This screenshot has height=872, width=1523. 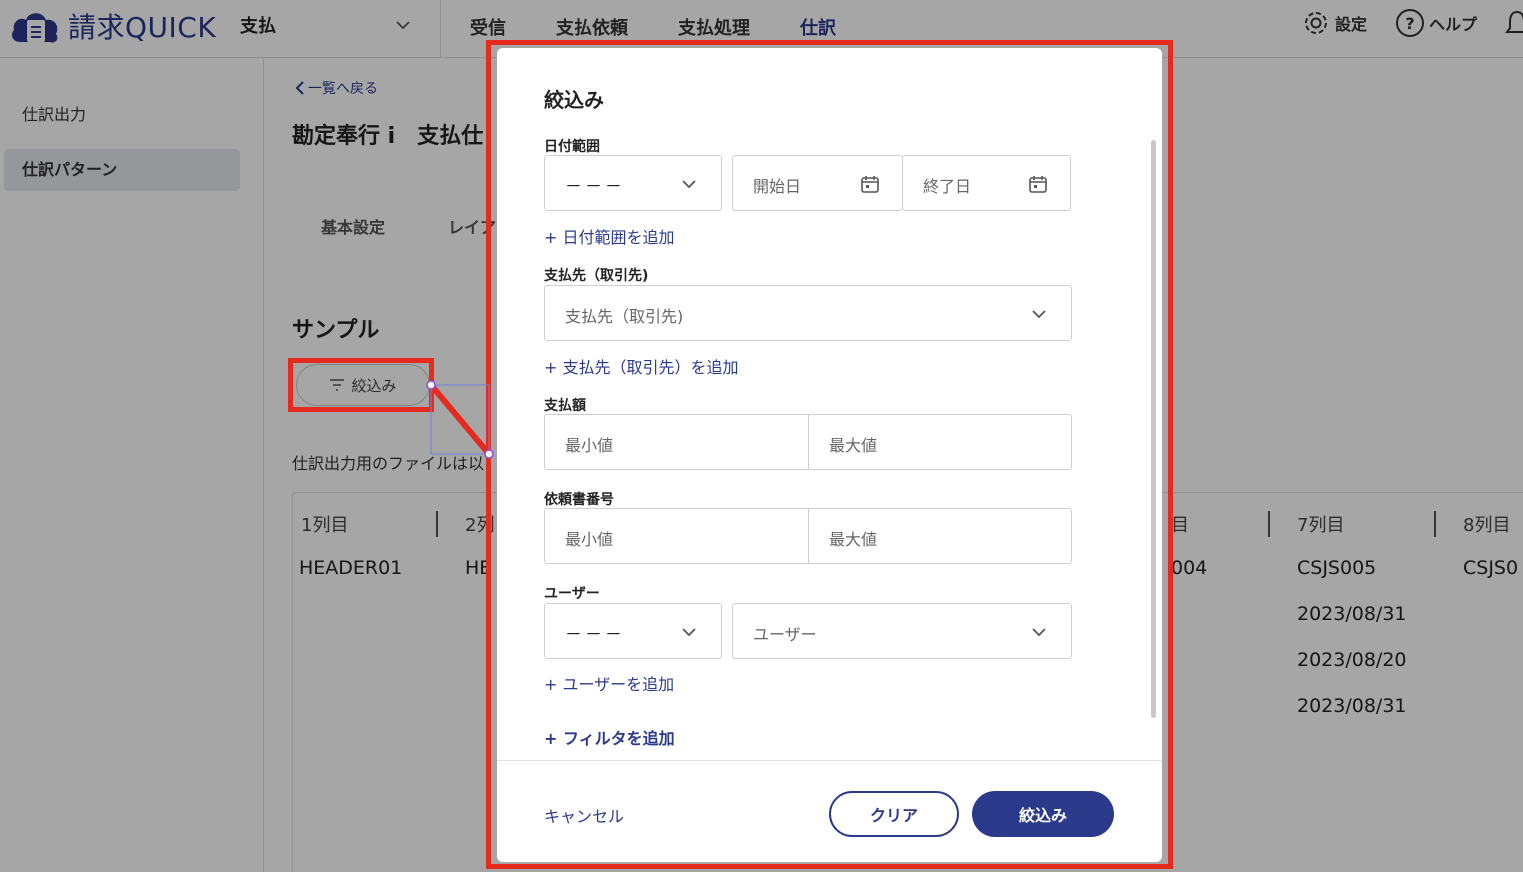 I want to click on annotation-highlight-filter-button, so click(x=361, y=385).